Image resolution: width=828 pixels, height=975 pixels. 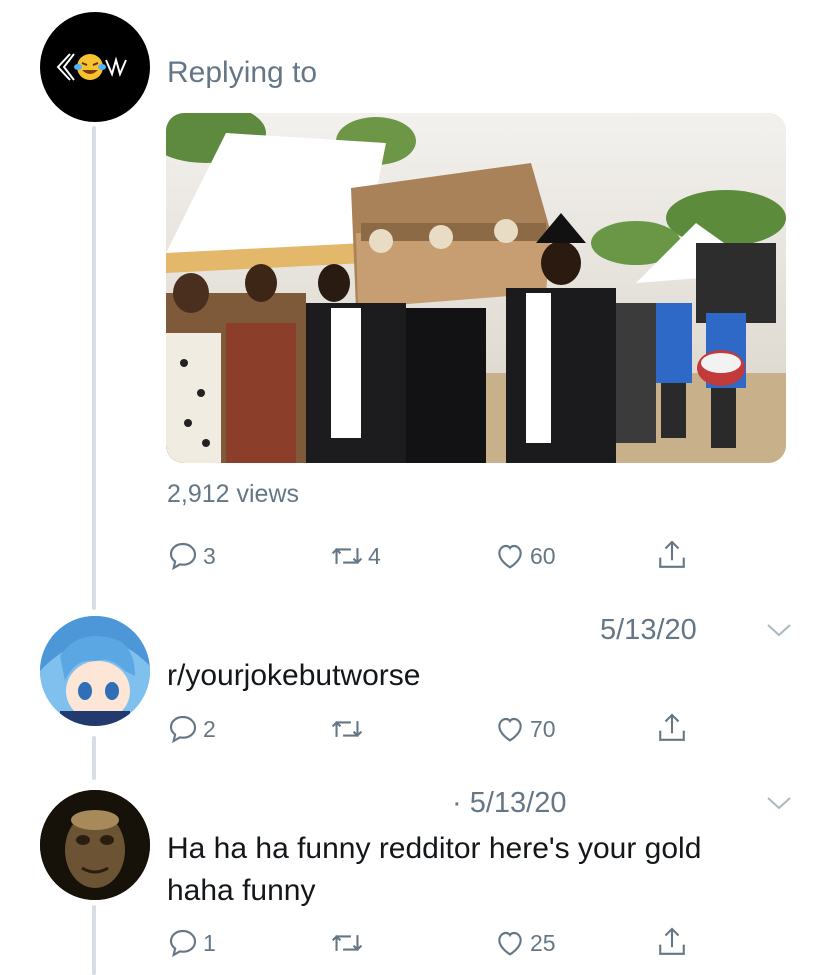 What do you see at coordinates (543, 728) in the screenshot?
I see `like-count: 70` at bounding box center [543, 728].